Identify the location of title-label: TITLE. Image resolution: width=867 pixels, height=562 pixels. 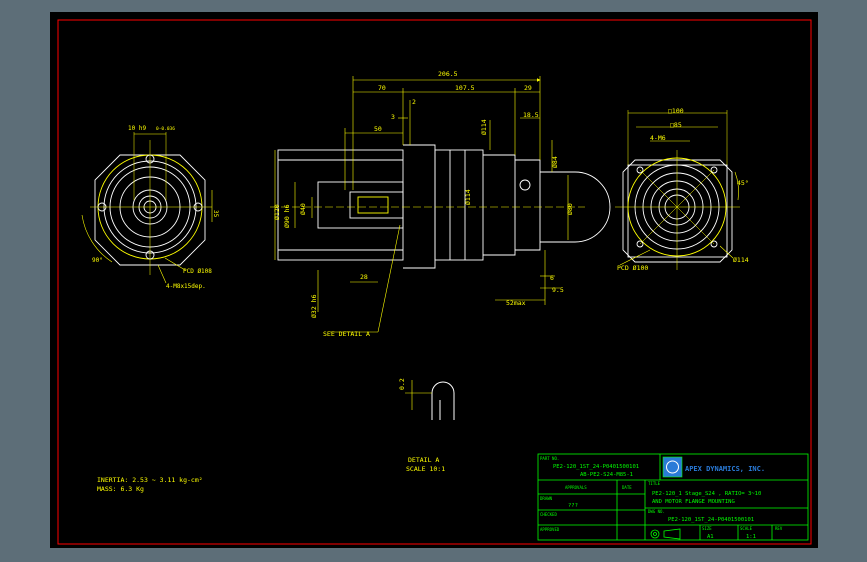
(654, 483).